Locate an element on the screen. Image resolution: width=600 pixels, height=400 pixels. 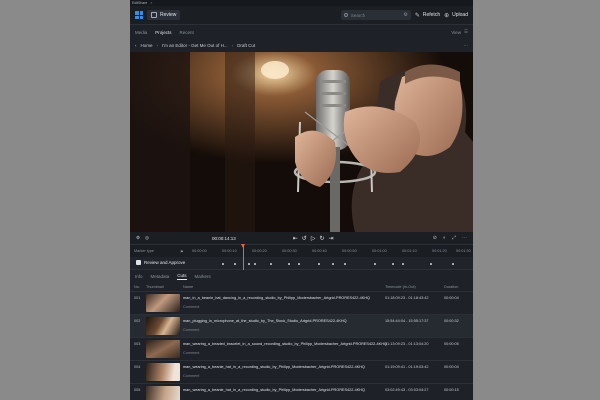
ruler-tick: 00:00:20 is located at coordinates (259, 251).